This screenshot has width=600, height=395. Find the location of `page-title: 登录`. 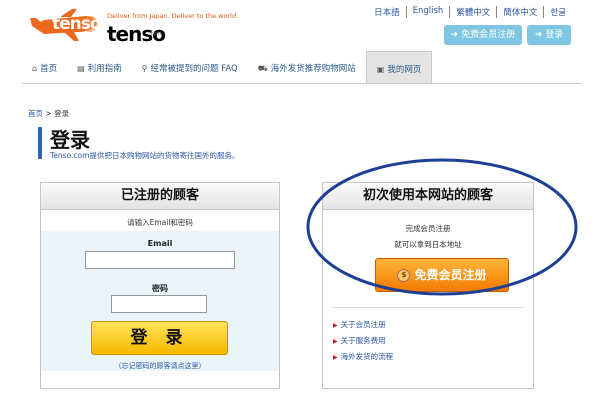

page-title: 登录 is located at coordinates (70, 140).